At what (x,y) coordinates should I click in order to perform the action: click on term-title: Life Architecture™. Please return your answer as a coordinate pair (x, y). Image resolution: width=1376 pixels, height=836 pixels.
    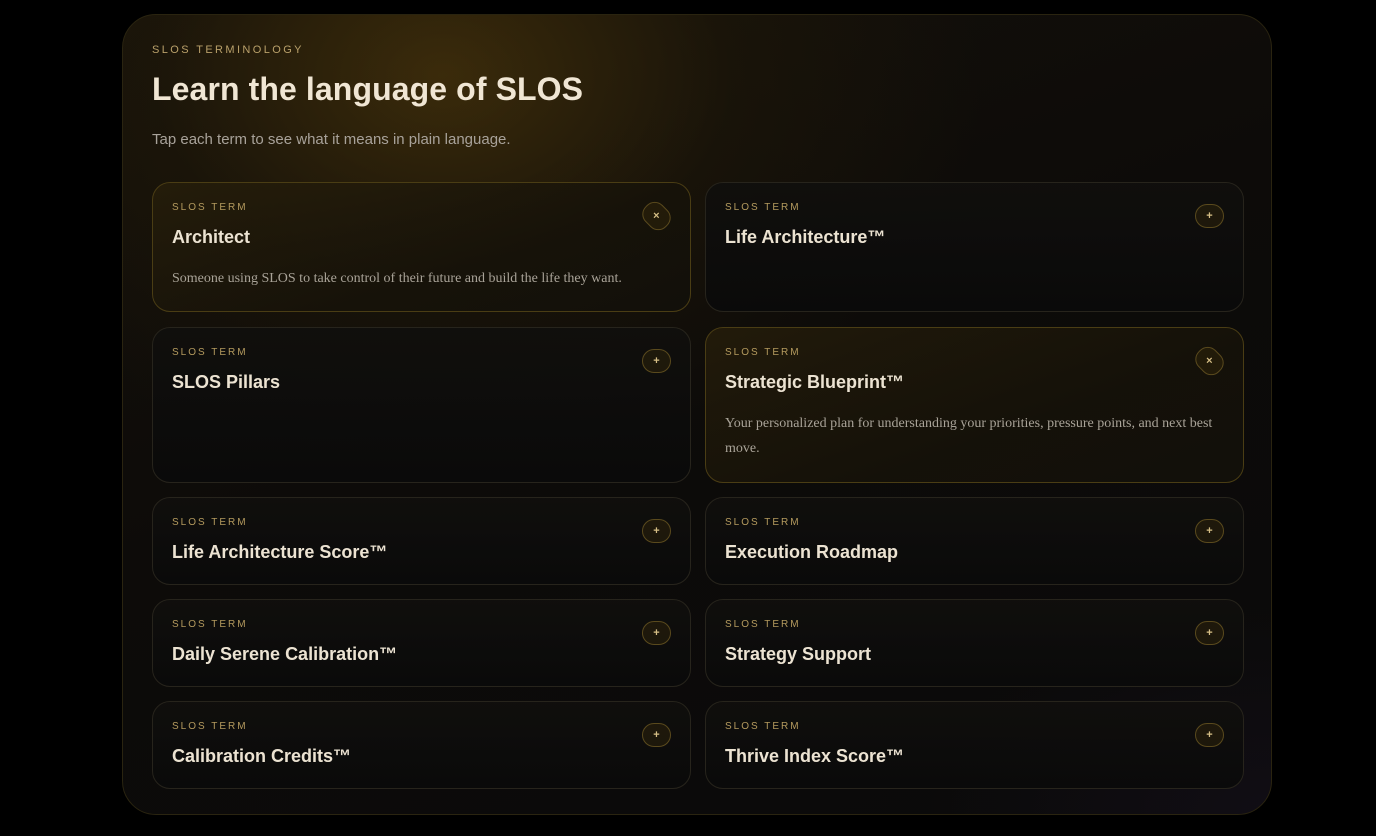
    Looking at the image, I should click on (805, 237).